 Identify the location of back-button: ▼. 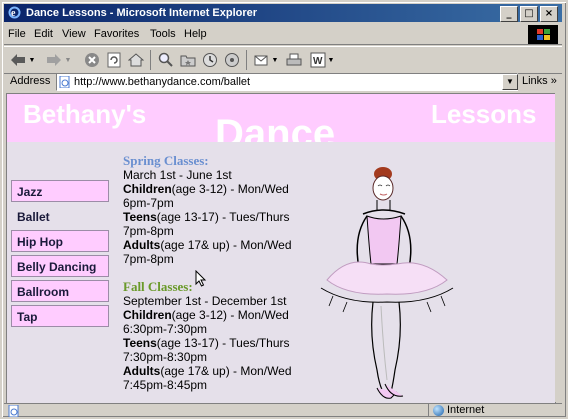
(22, 60).